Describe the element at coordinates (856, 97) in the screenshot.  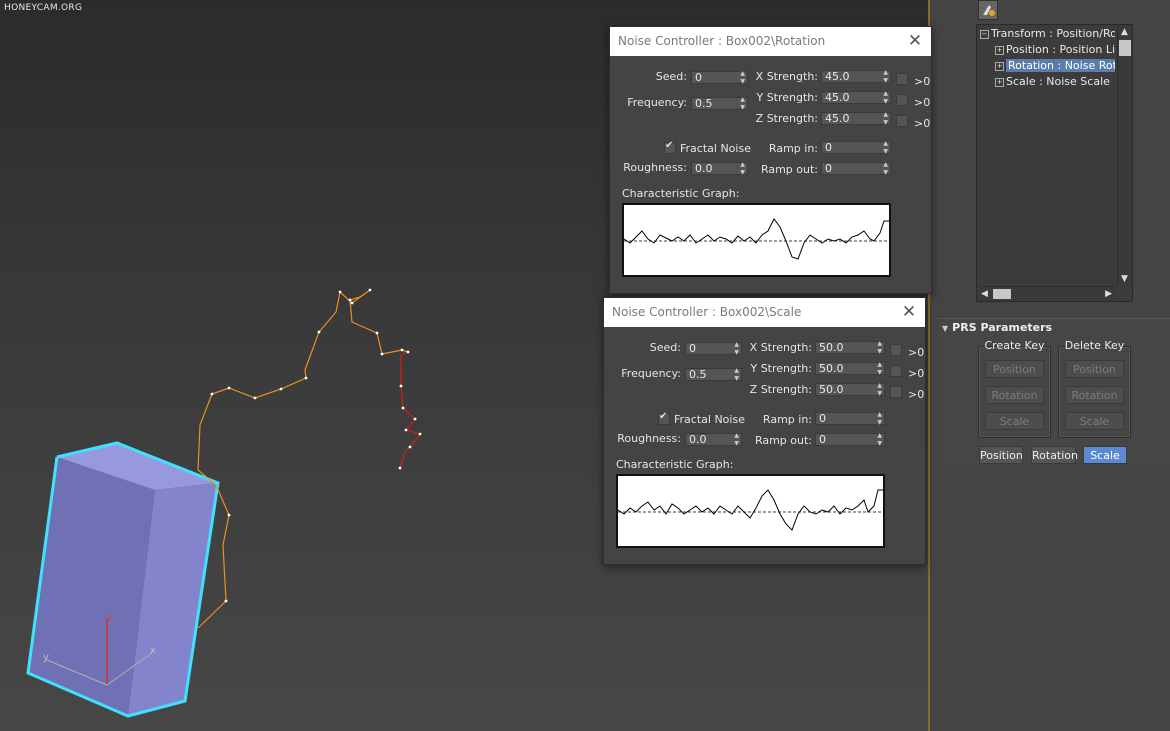
I see `y-strength-spinner: 45.0 ▲ ▼` at that location.